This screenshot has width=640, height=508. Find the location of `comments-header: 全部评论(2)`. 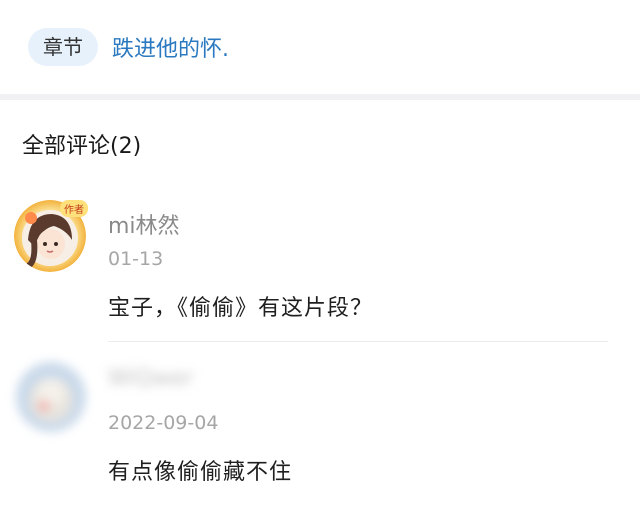

comments-header: 全部评论(2) is located at coordinates (82, 146).